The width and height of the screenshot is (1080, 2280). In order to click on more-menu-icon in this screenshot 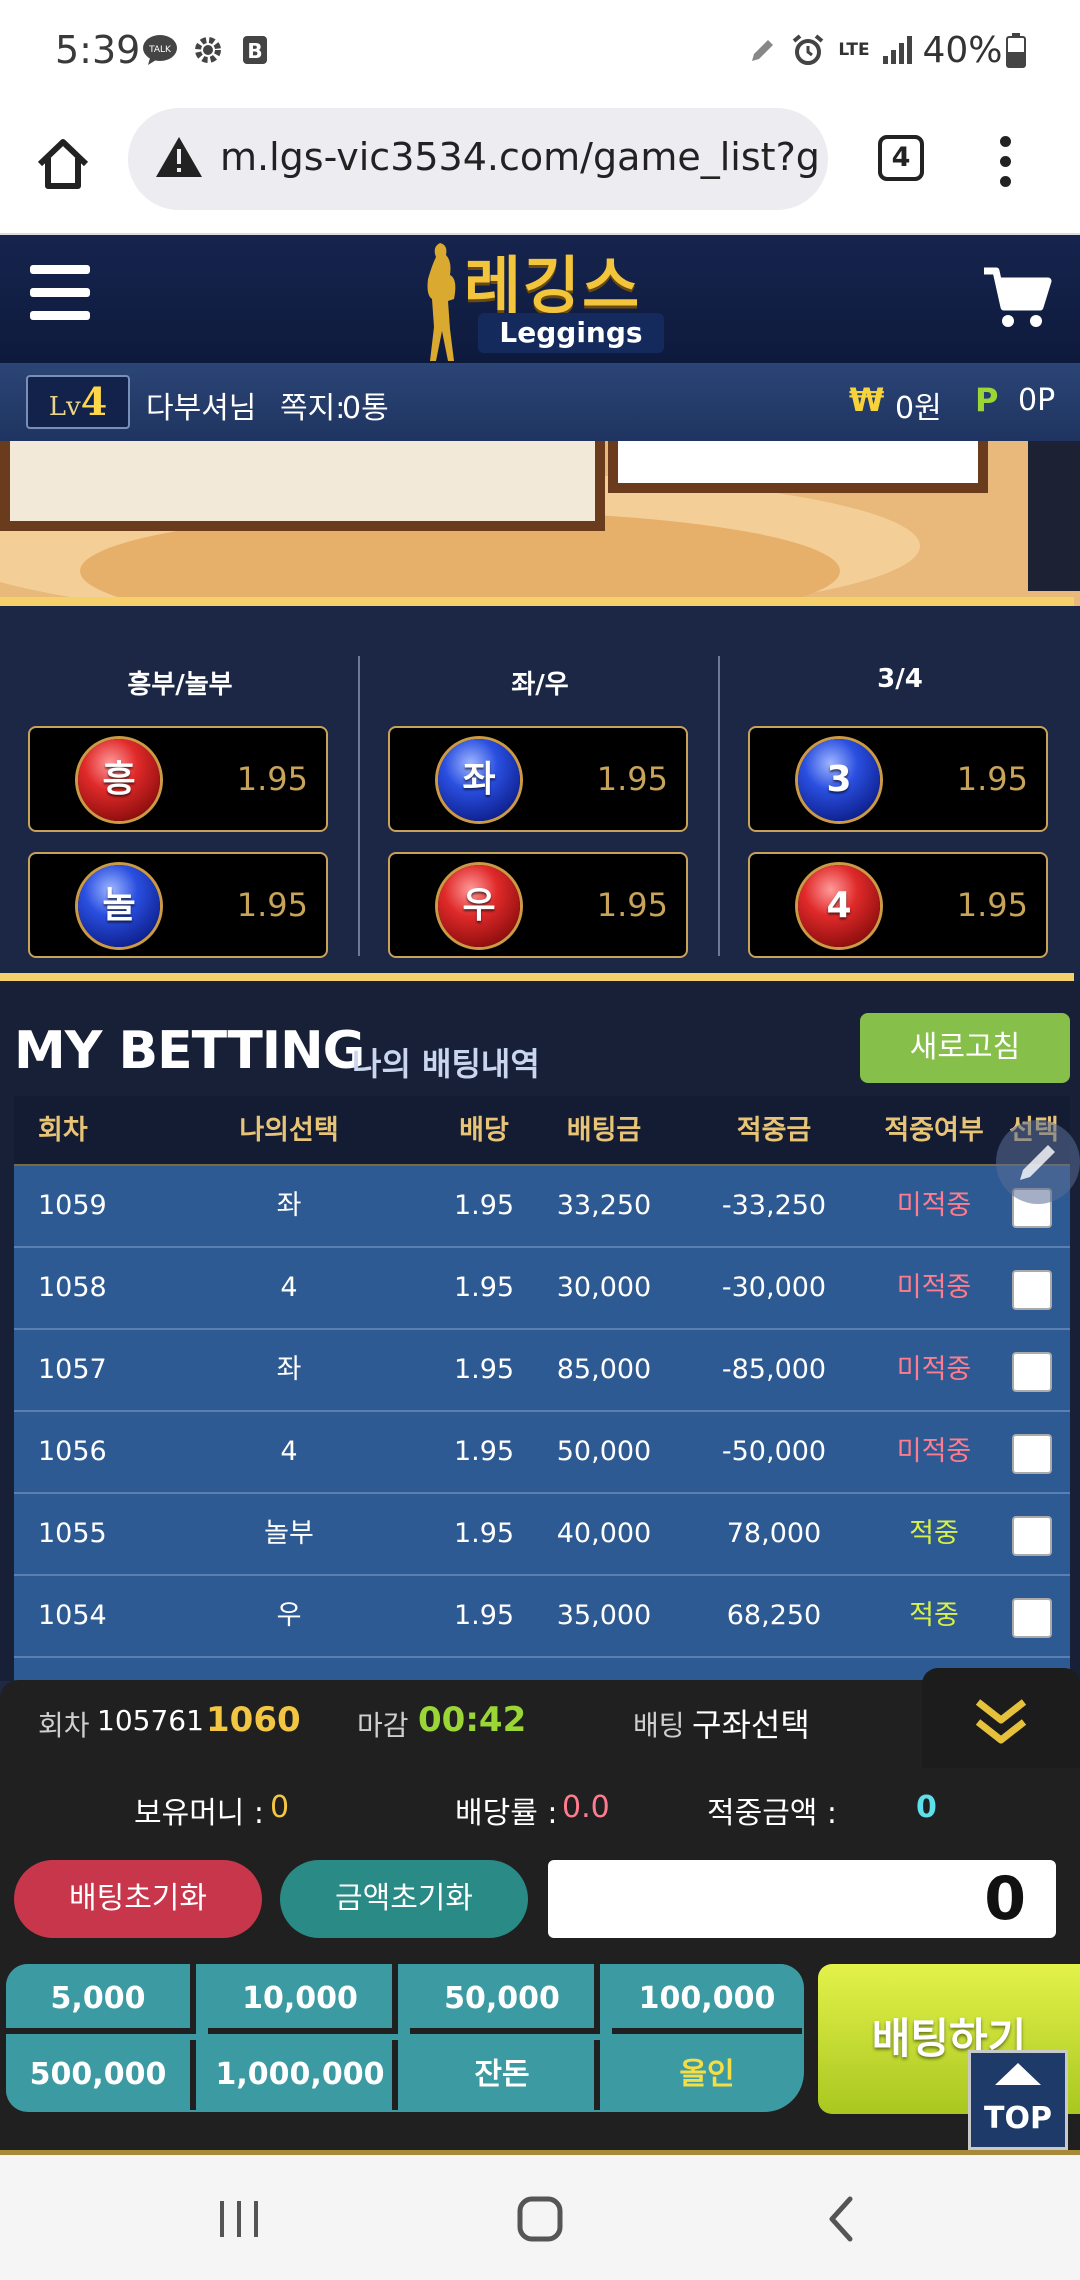, I will do `click(1005, 166)`.